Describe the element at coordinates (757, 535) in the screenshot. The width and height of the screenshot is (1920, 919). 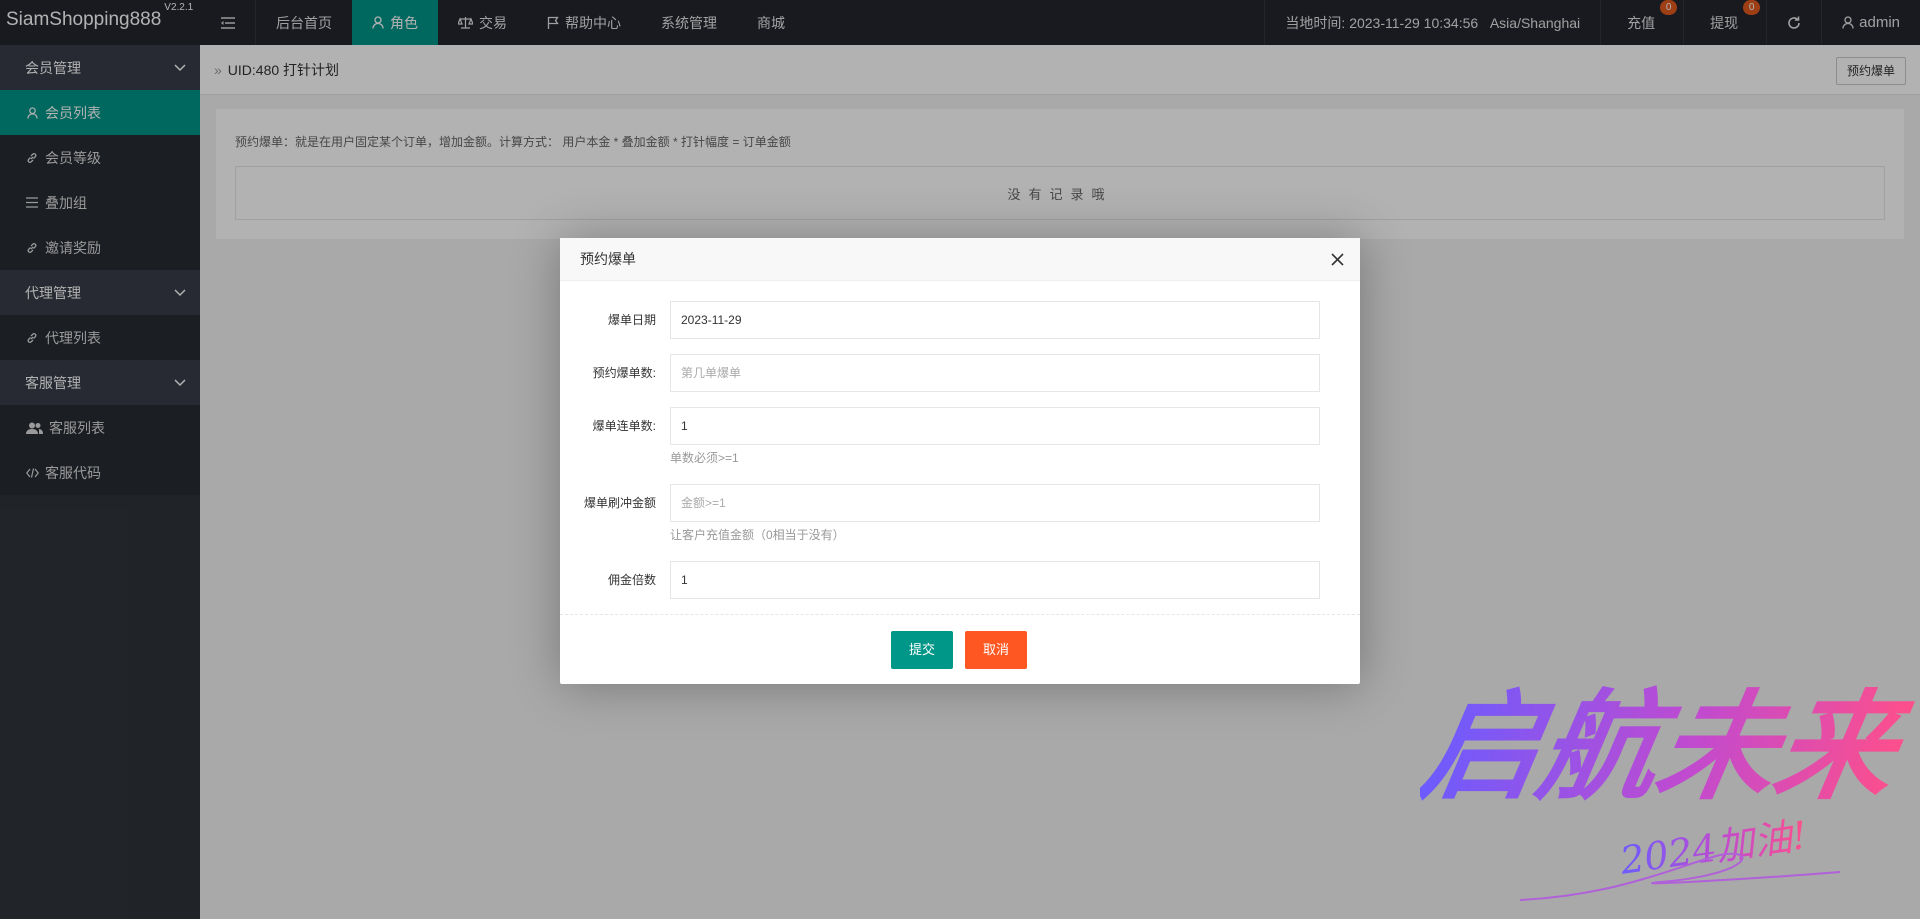
I see `recharge-amount-hint: 让客户充值金额（0相当于没有）` at that location.